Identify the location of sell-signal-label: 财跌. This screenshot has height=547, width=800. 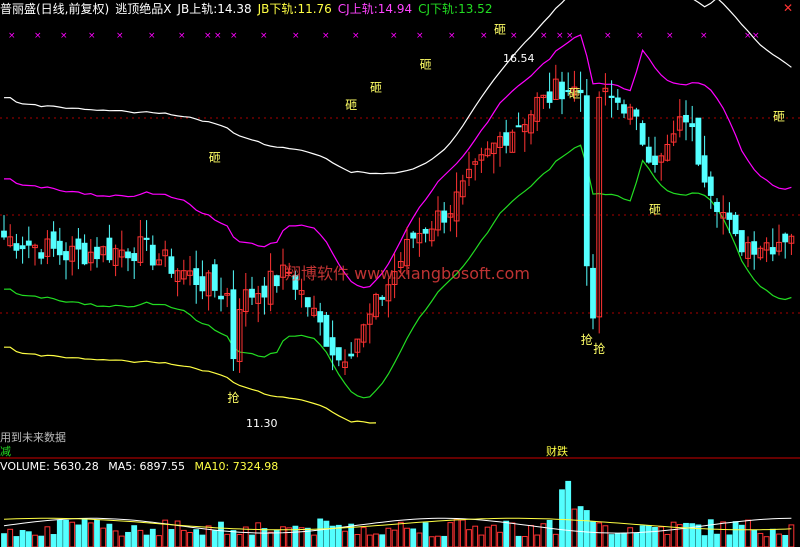
(557, 451).